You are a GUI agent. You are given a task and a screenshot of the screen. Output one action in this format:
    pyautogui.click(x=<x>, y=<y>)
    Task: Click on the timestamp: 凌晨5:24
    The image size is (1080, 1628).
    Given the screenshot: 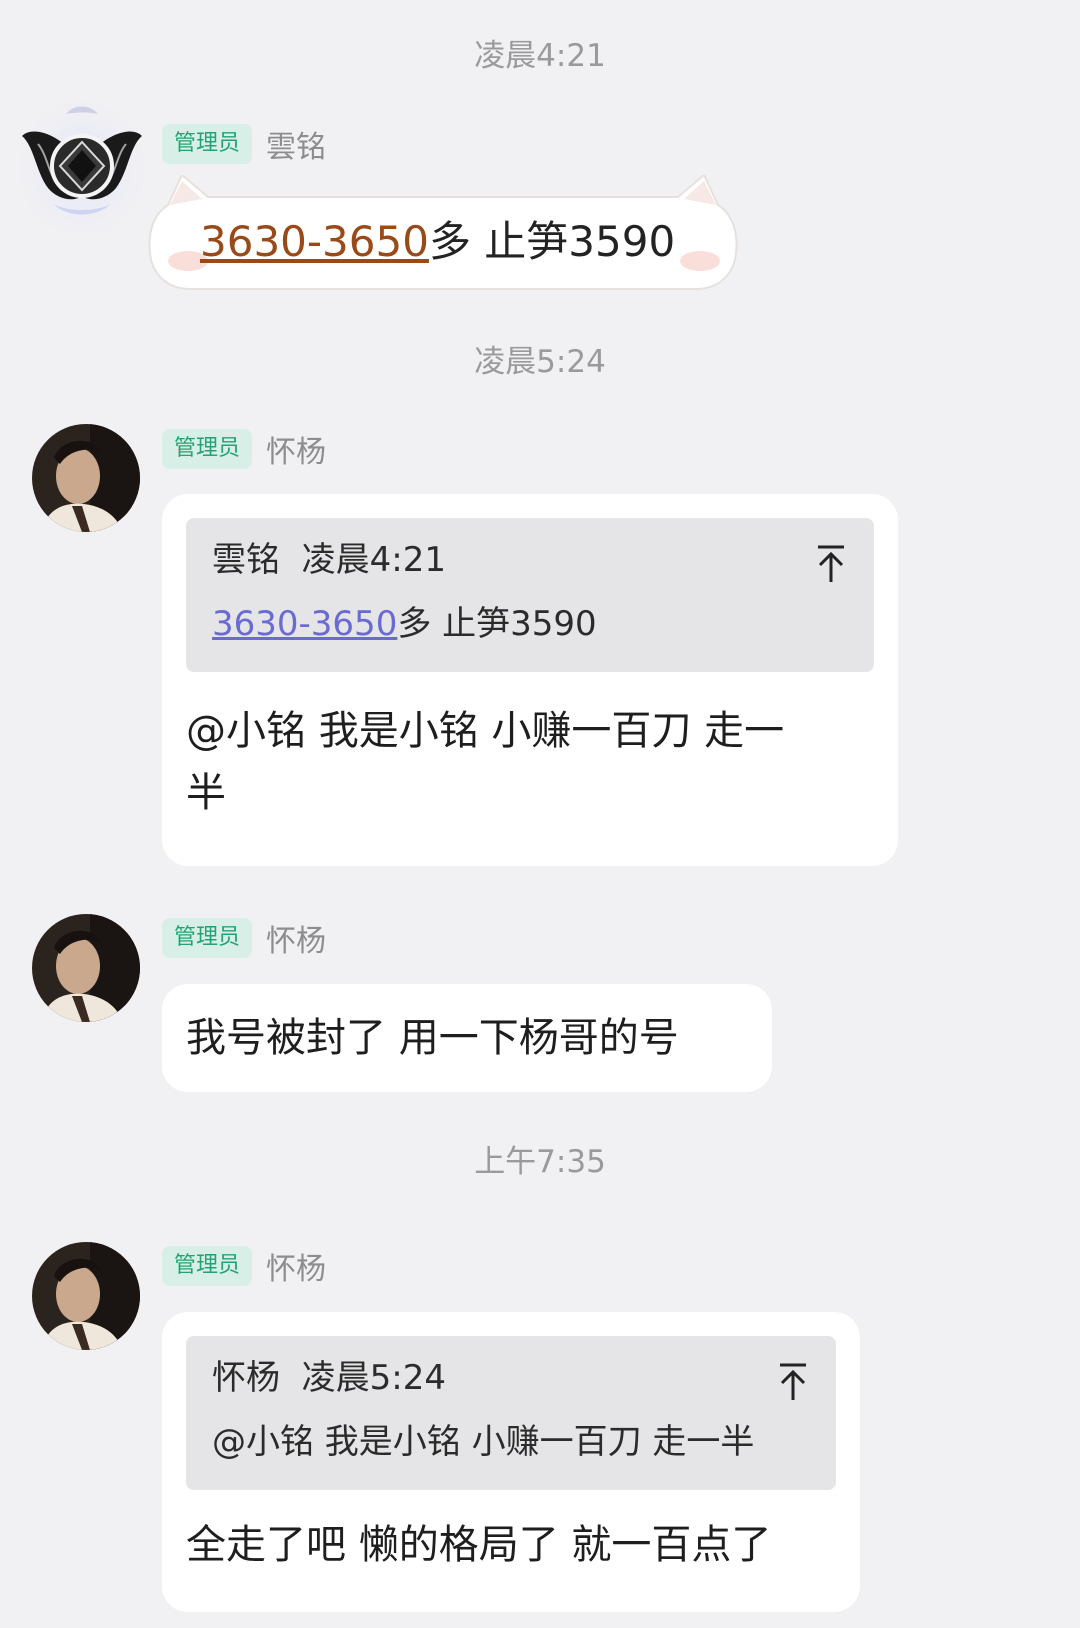 What is the action you would take?
    pyautogui.click(x=540, y=362)
    